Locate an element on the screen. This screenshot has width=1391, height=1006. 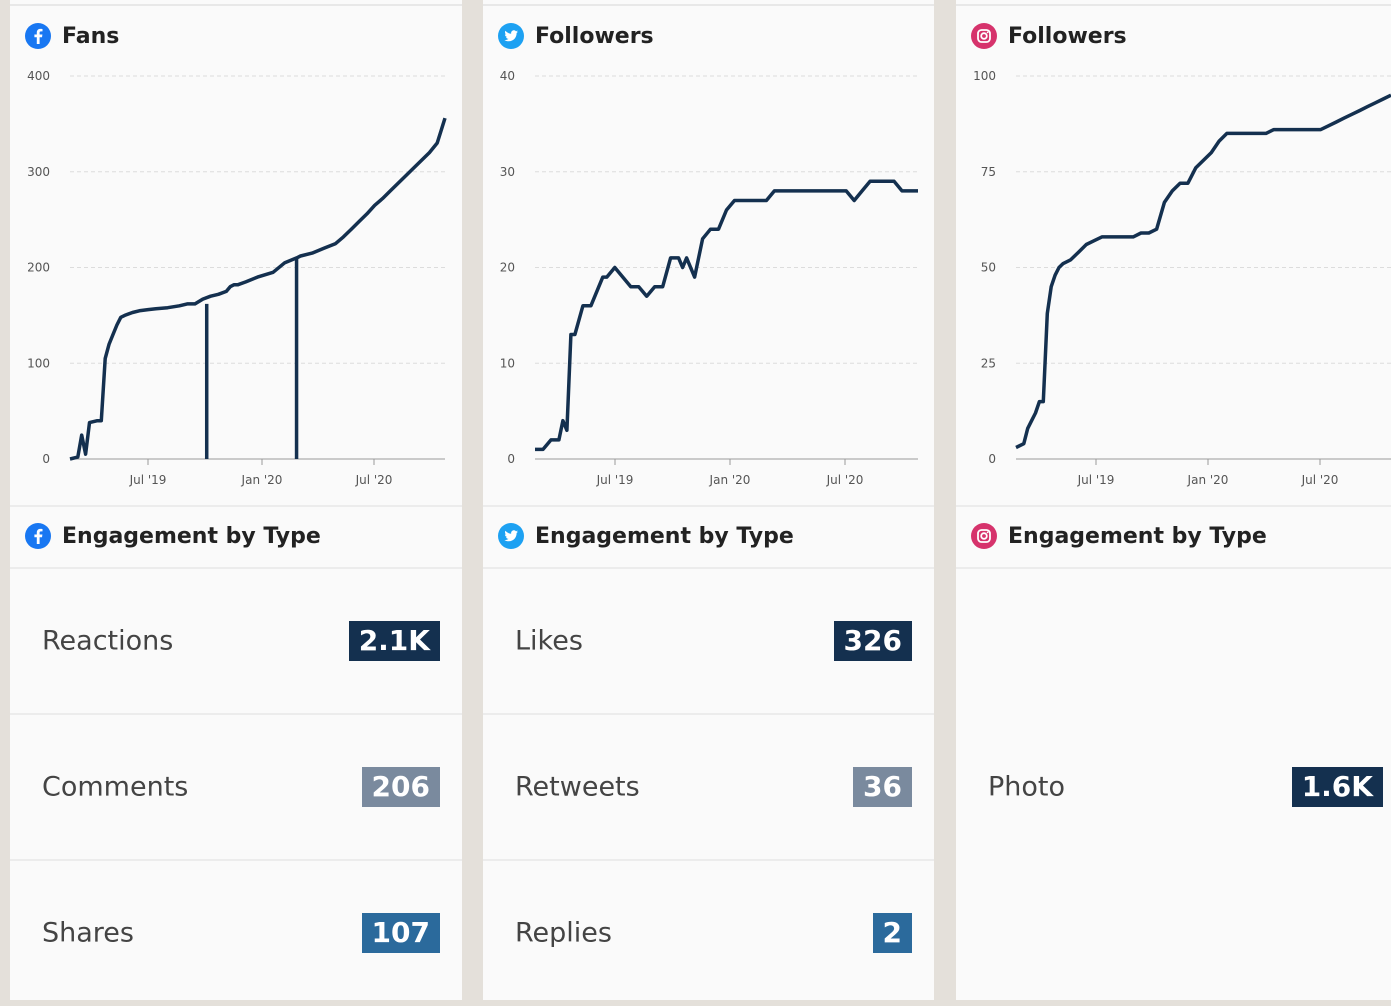
followers-line-chart: 0 25 50 75 100 Jul '19 Jan '20 Jul '20 is located at coordinates (1182, 278).